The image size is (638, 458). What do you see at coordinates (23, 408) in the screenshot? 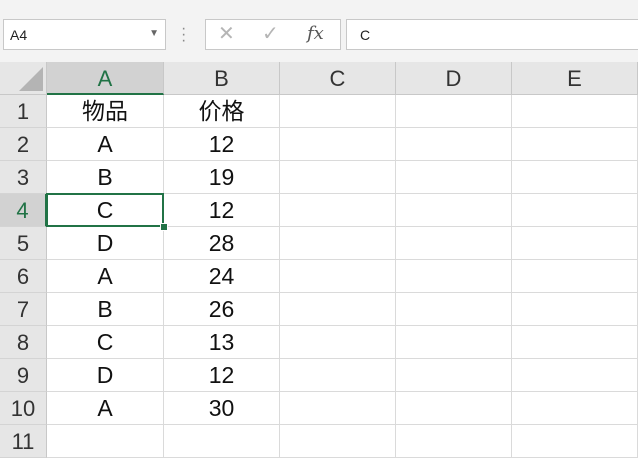
I see `row-header-10: 10` at bounding box center [23, 408].